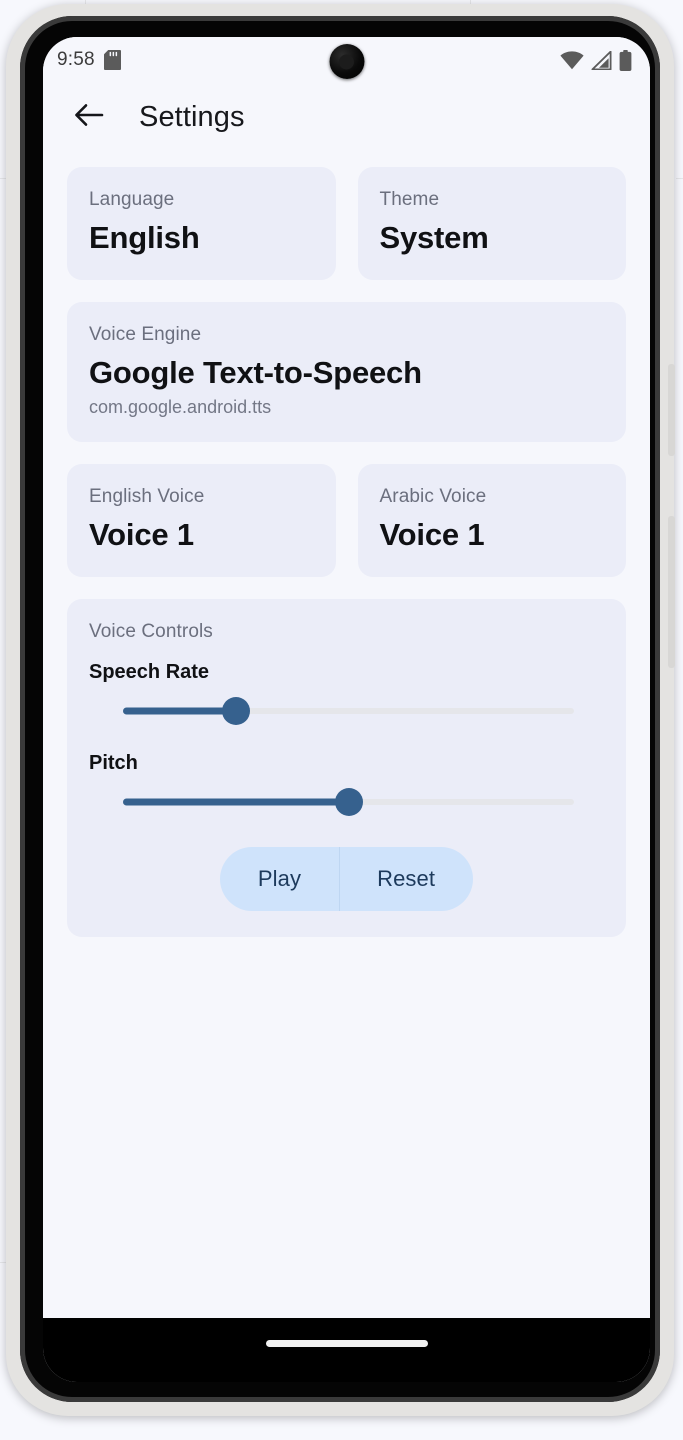 Image resolution: width=683 pixels, height=1440 pixels. I want to click on status-bar: 9:58, so click(346, 60).